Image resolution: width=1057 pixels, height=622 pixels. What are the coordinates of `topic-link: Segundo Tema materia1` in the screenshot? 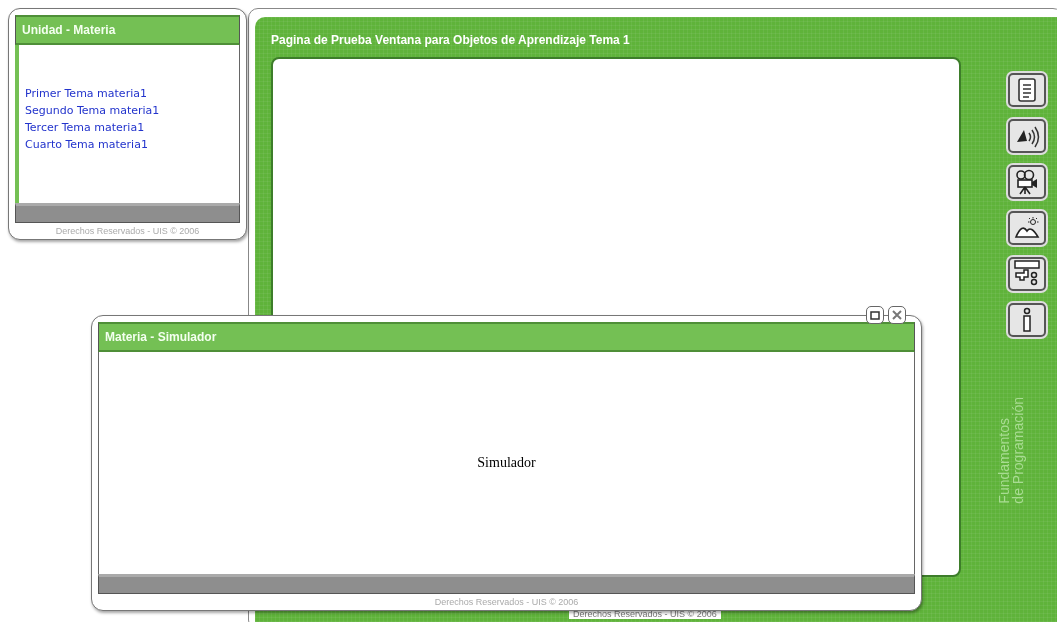 It's located at (132, 110).